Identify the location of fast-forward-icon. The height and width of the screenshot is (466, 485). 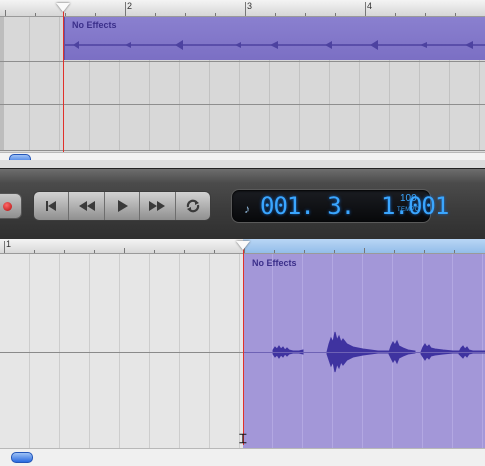
(157, 206).